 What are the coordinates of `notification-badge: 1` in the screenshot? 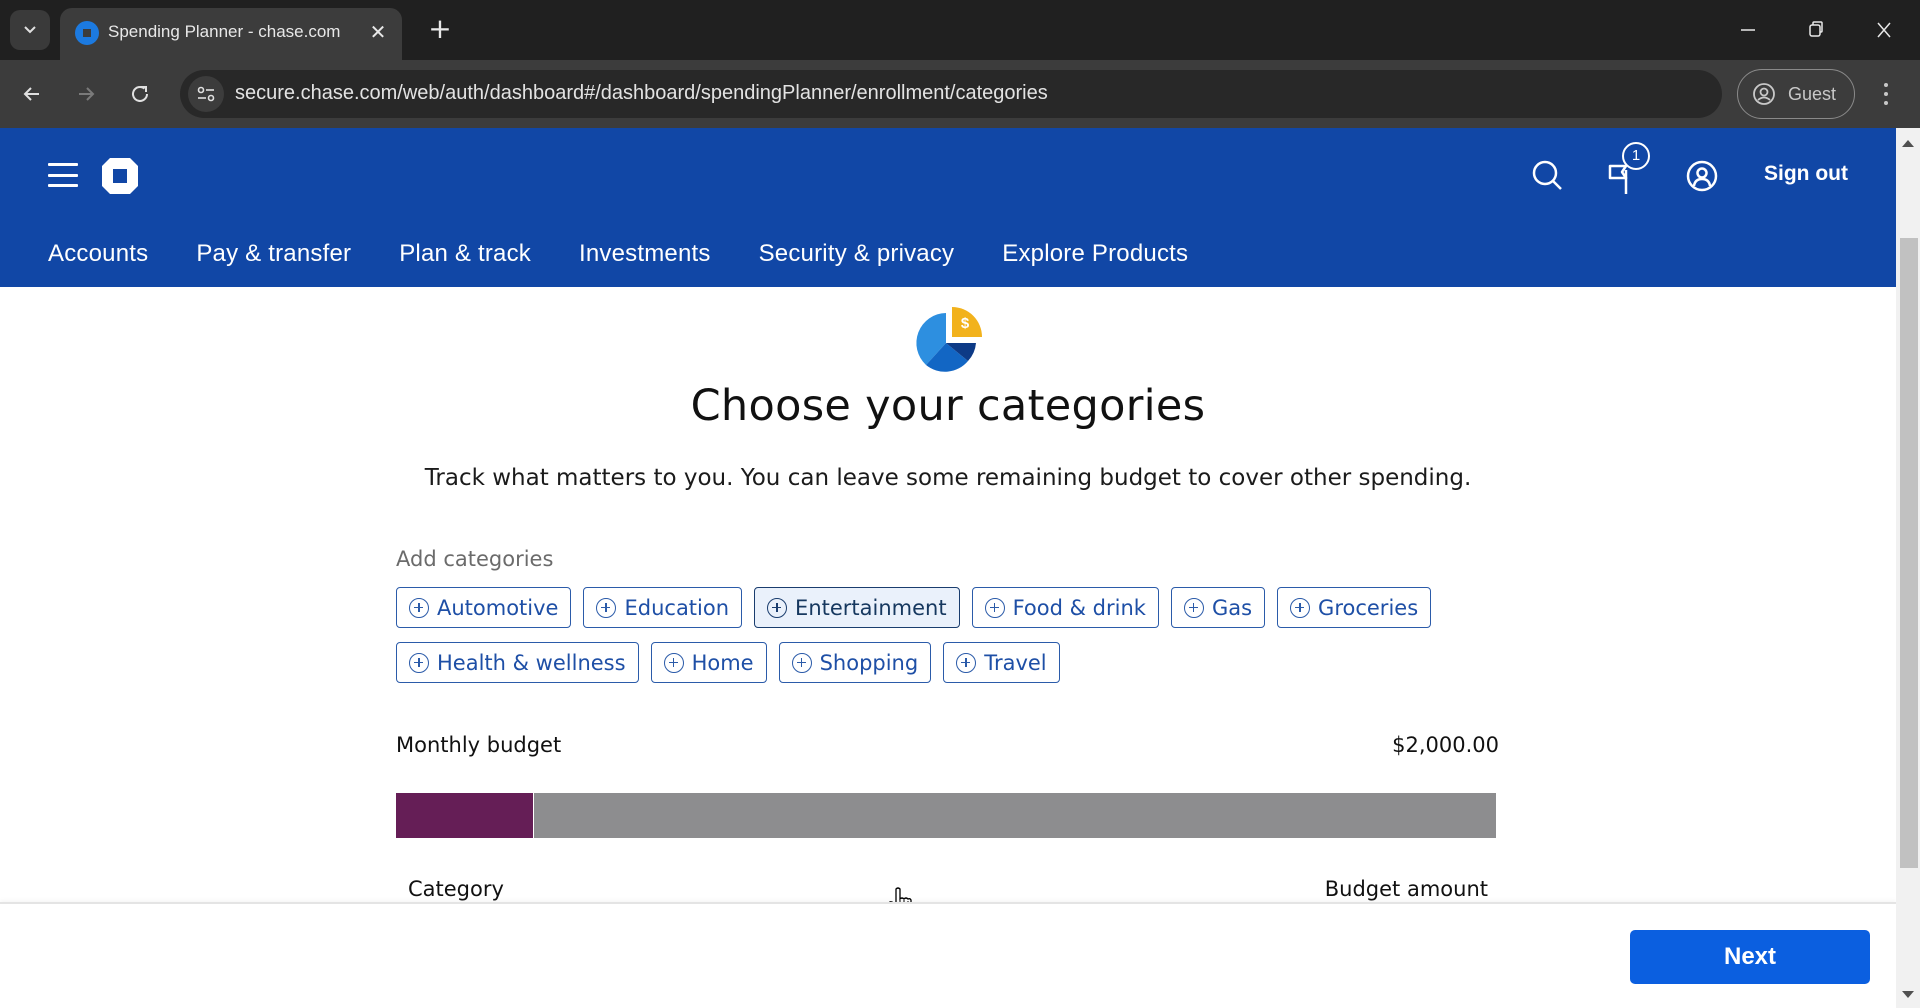 It's located at (1636, 156).